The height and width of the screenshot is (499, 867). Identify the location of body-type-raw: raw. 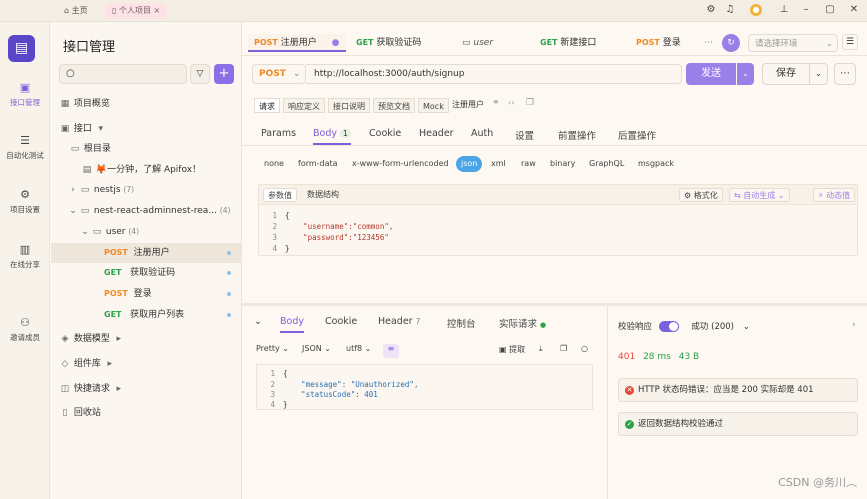
(528, 164).